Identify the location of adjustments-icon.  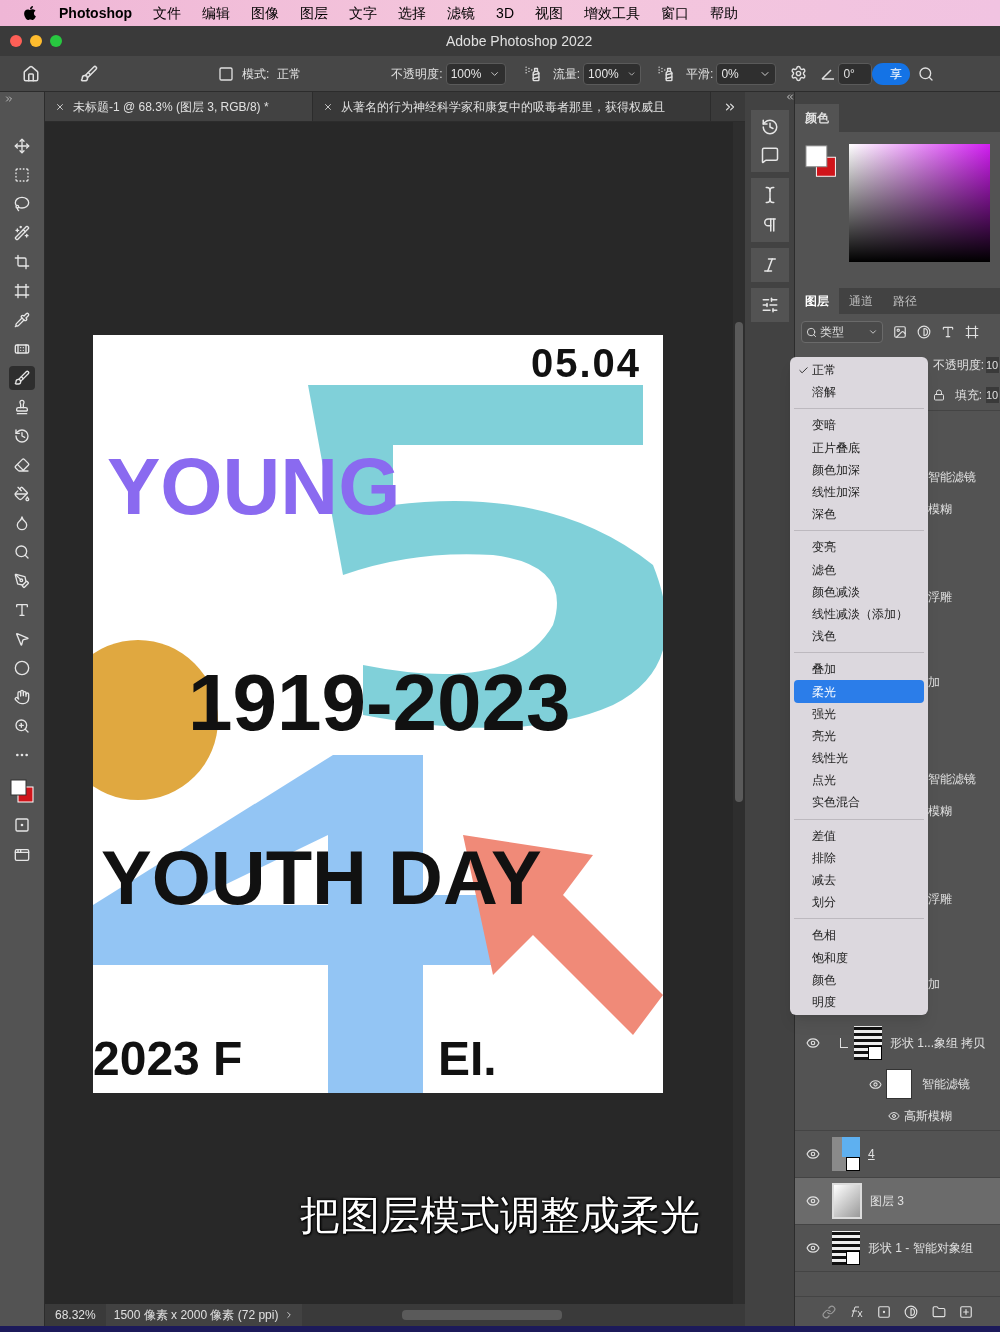
(769, 305).